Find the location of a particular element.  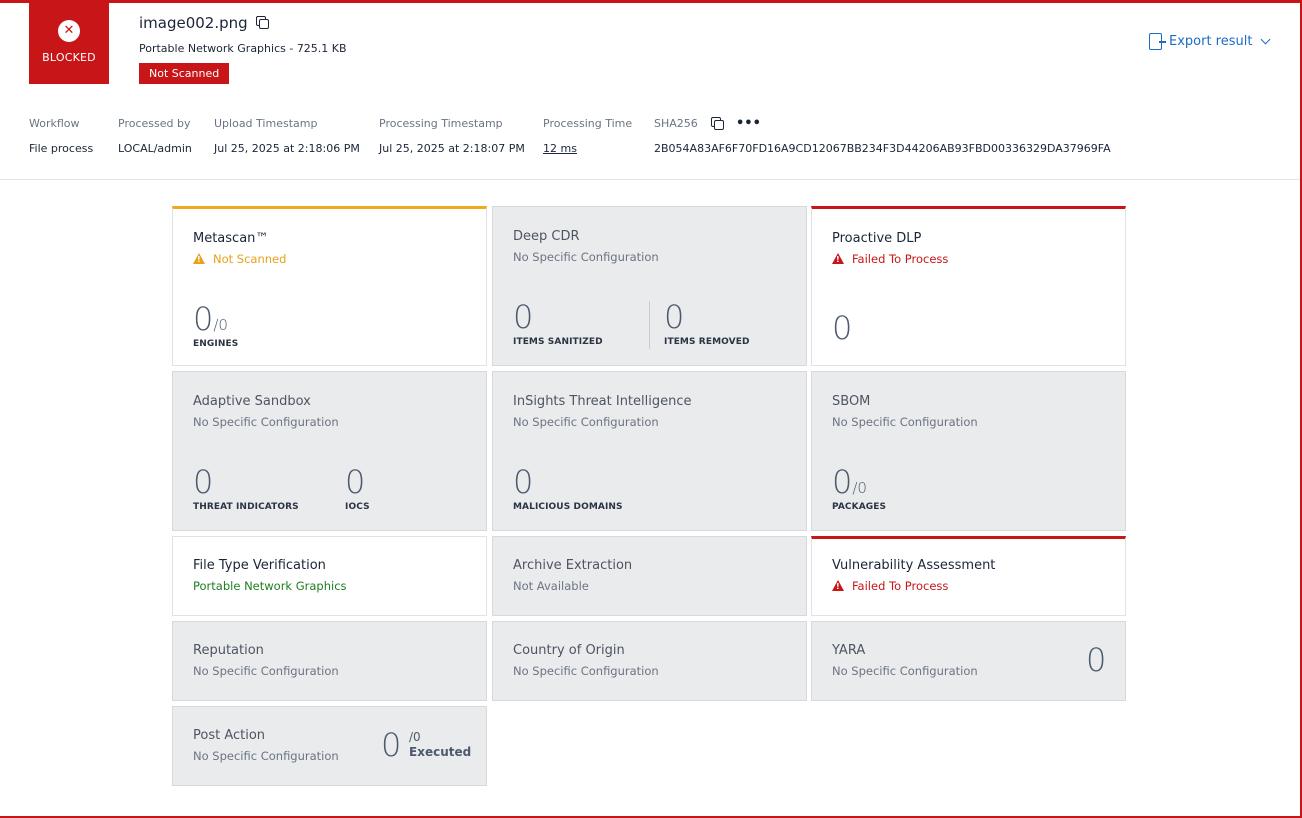

malicious-domains-count: 0 is located at coordinates (523, 482).